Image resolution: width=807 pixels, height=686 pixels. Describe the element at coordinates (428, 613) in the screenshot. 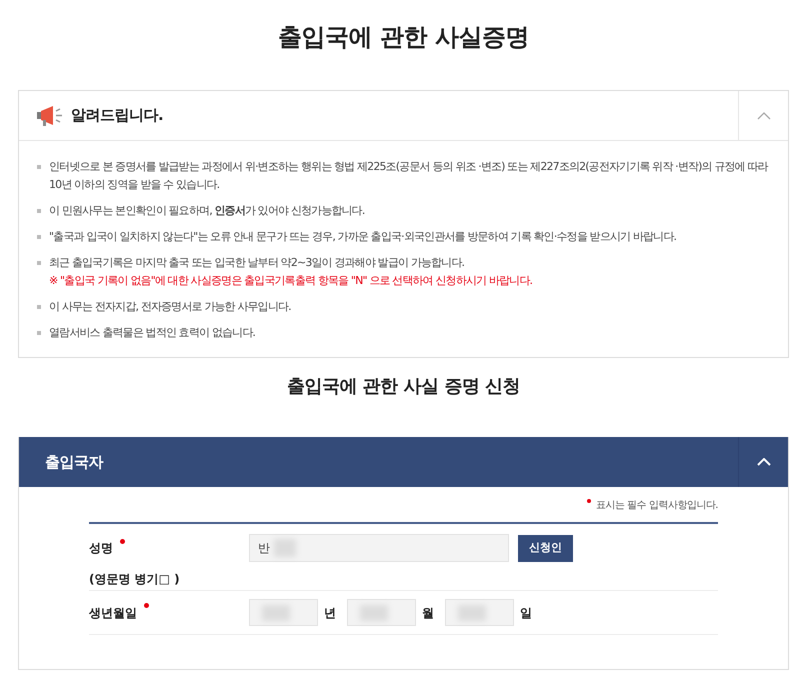

I see `date-unit: 월` at that location.